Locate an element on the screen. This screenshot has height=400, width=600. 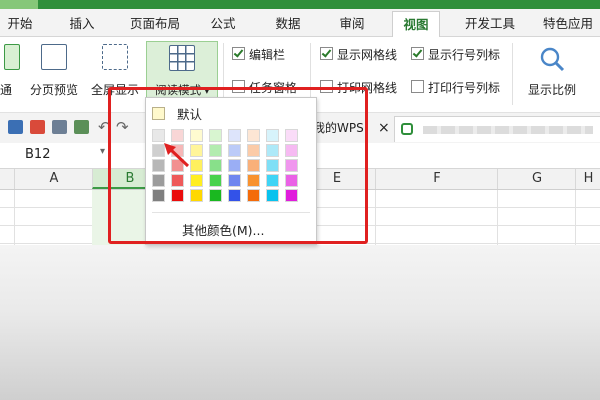
ribbon-divider is located at coordinates (512, 74).